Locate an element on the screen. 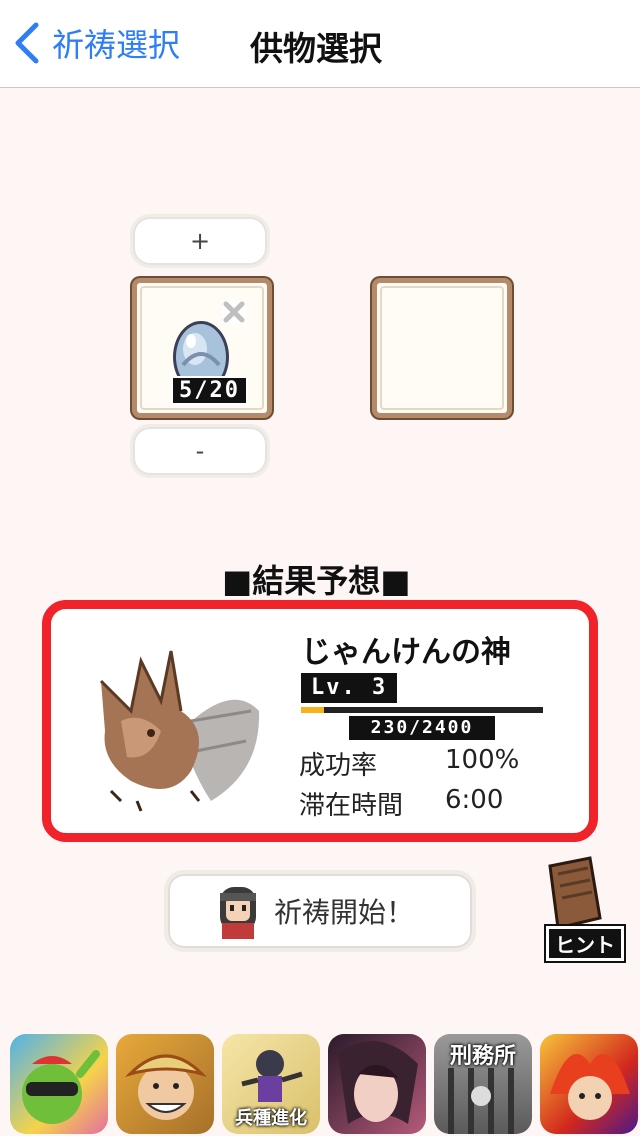 This screenshot has height=1136, width=640. ad-bar: 兵種進化 刑務所 is located at coordinates (320, 1085).